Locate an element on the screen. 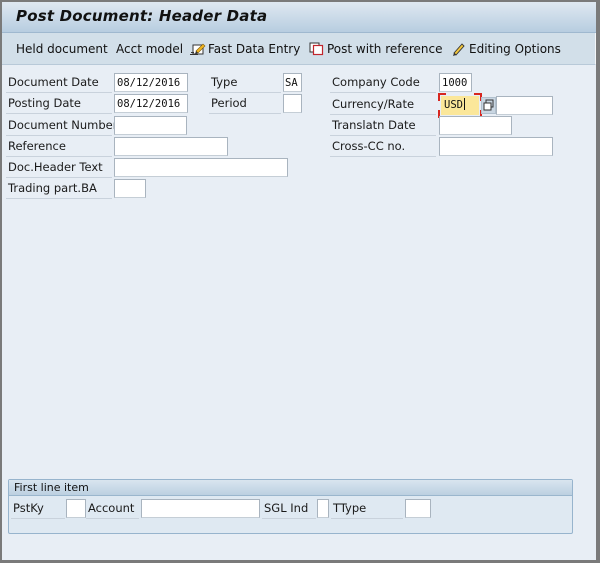  fast-data-entry-button: Fast Data Entry is located at coordinates (245, 49).